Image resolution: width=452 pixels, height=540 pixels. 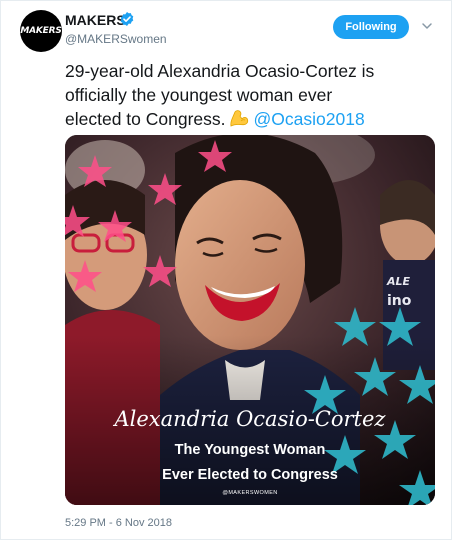 I want to click on photo-caption-line: Ever Elected to Congress, so click(x=250, y=475).